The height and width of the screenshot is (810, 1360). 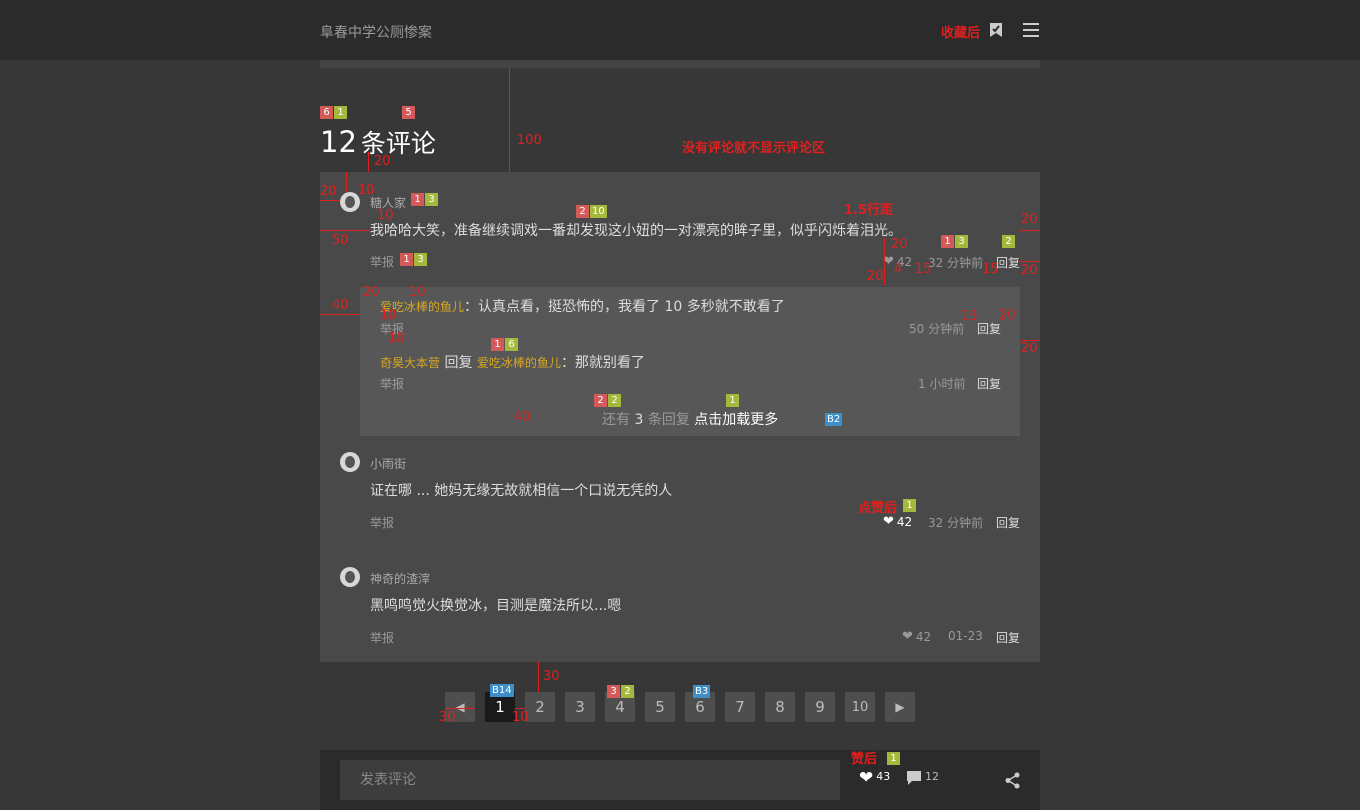 I want to click on page-button: 9, so click(x=820, y=707).